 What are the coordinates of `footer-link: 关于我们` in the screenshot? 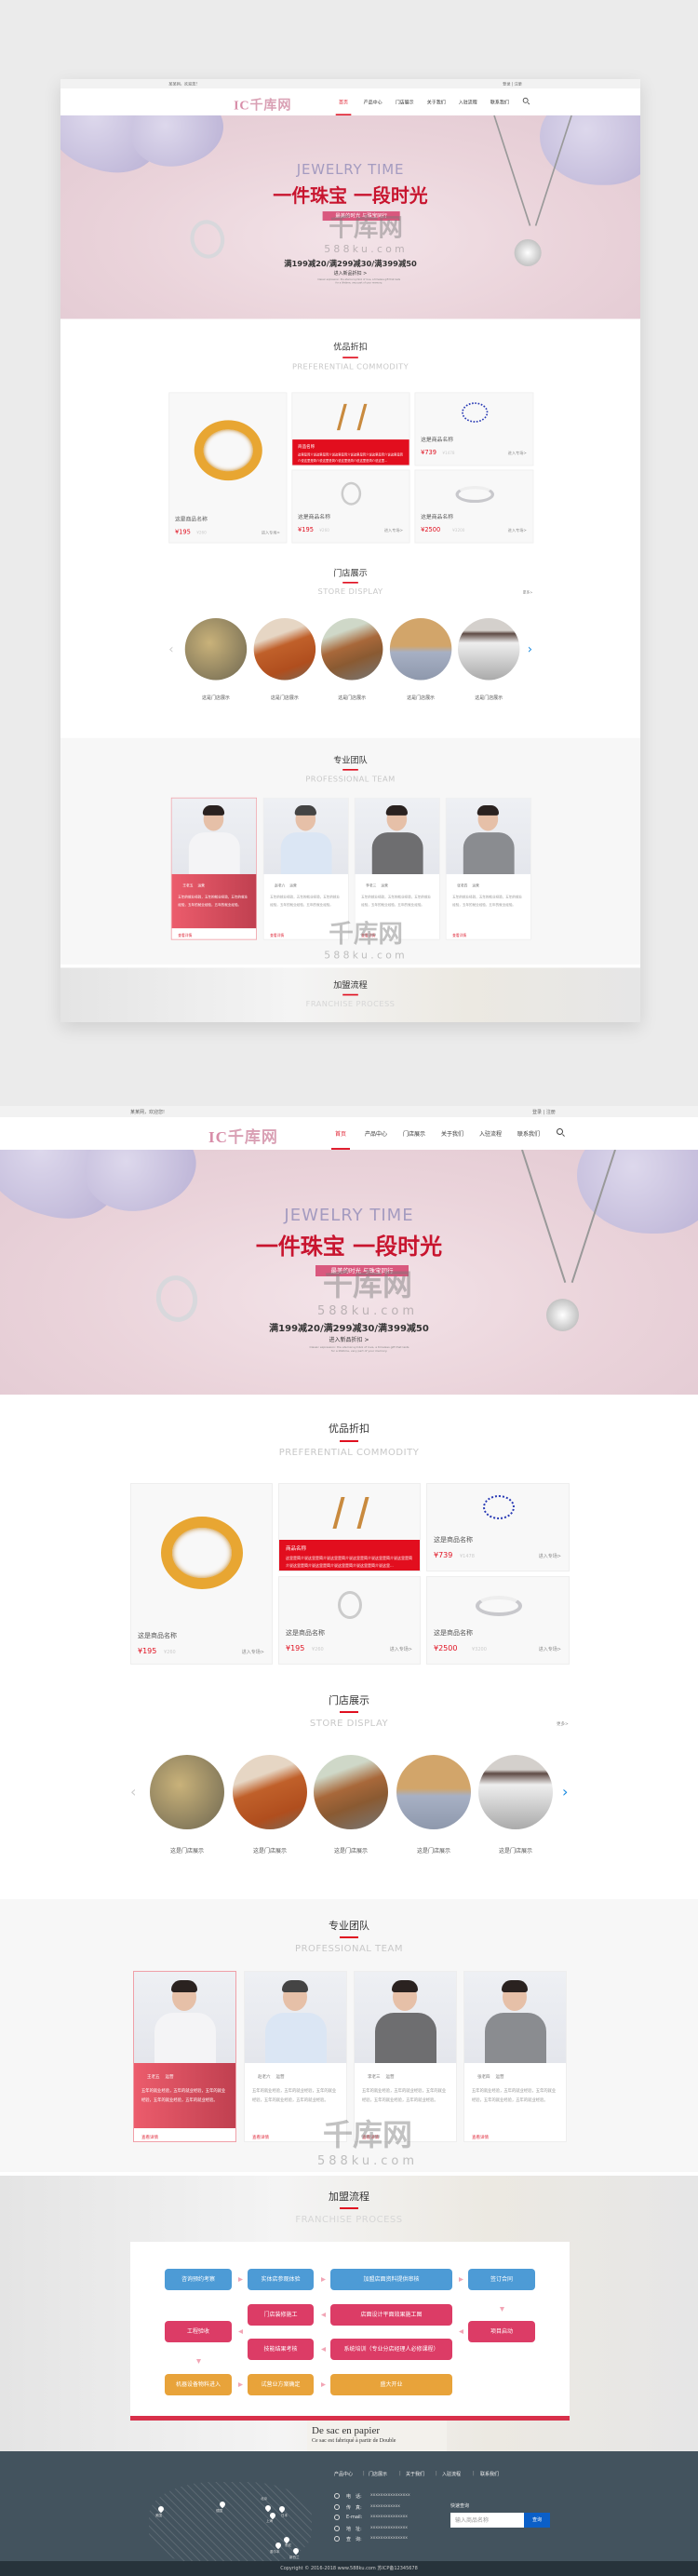 It's located at (415, 2474).